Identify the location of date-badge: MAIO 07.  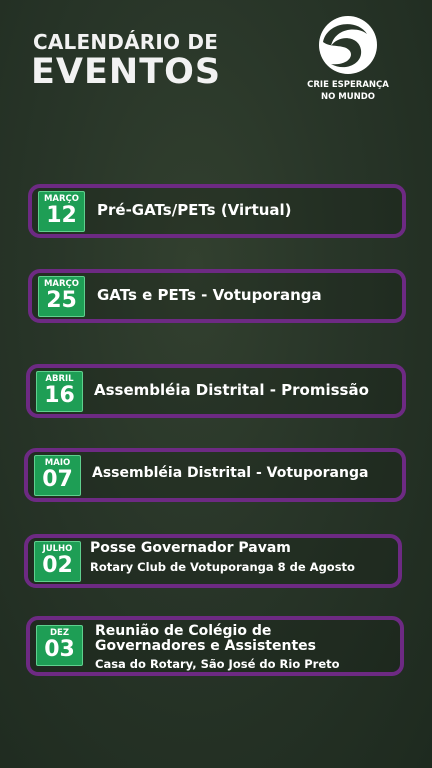
(57, 475).